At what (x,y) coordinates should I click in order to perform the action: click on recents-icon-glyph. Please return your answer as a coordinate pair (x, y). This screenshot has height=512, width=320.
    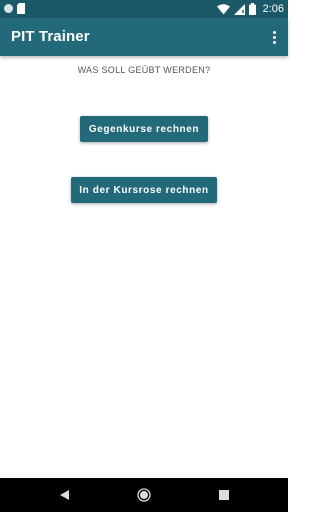
    Looking at the image, I should click on (224, 495).